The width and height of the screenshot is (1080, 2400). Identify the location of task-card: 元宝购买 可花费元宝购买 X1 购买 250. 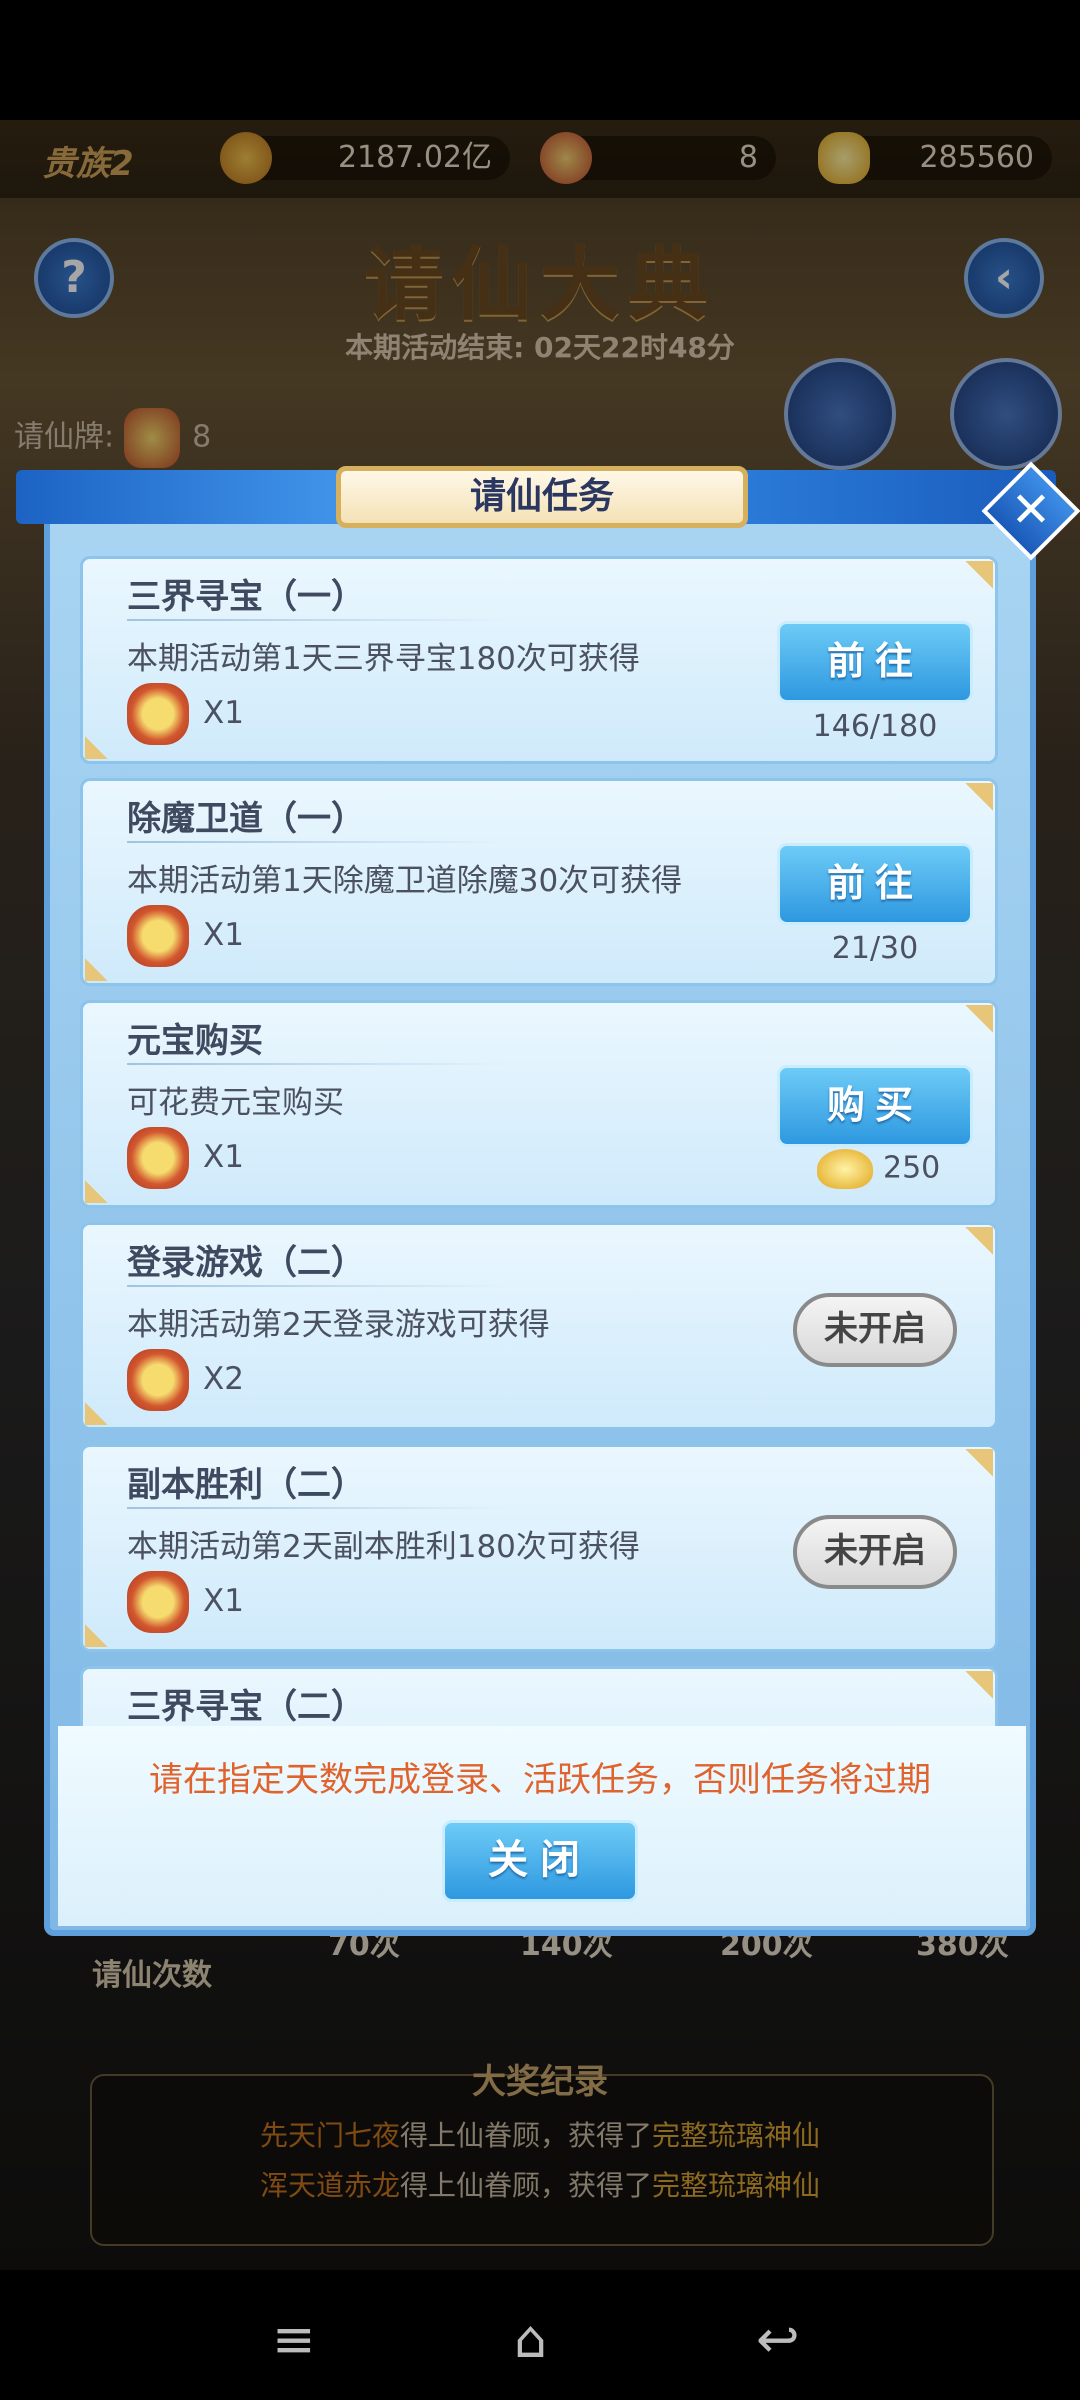
(539, 1104).